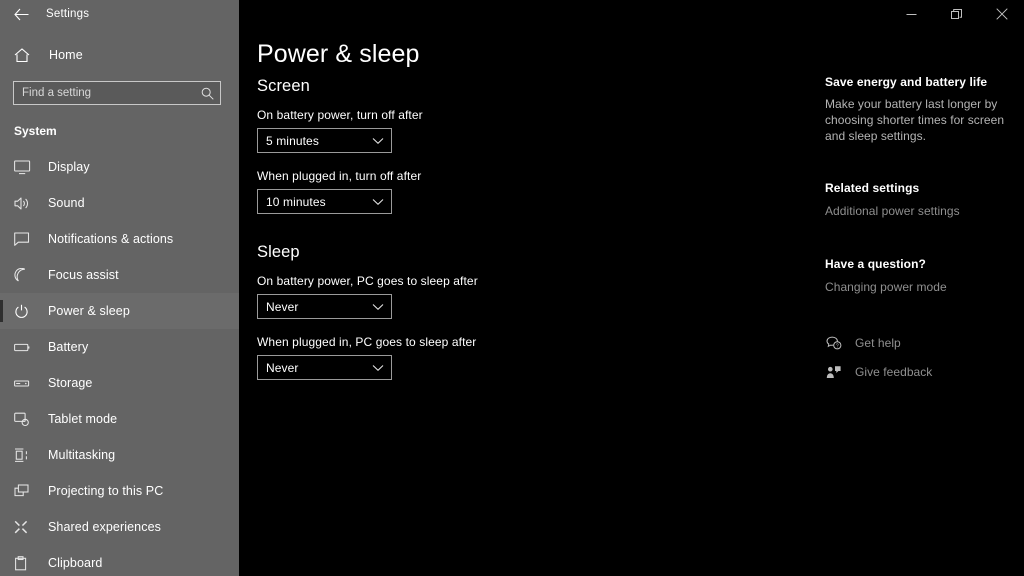 The height and width of the screenshot is (576, 1024). What do you see at coordinates (24, 311) in the screenshot?
I see `power-icon` at bounding box center [24, 311].